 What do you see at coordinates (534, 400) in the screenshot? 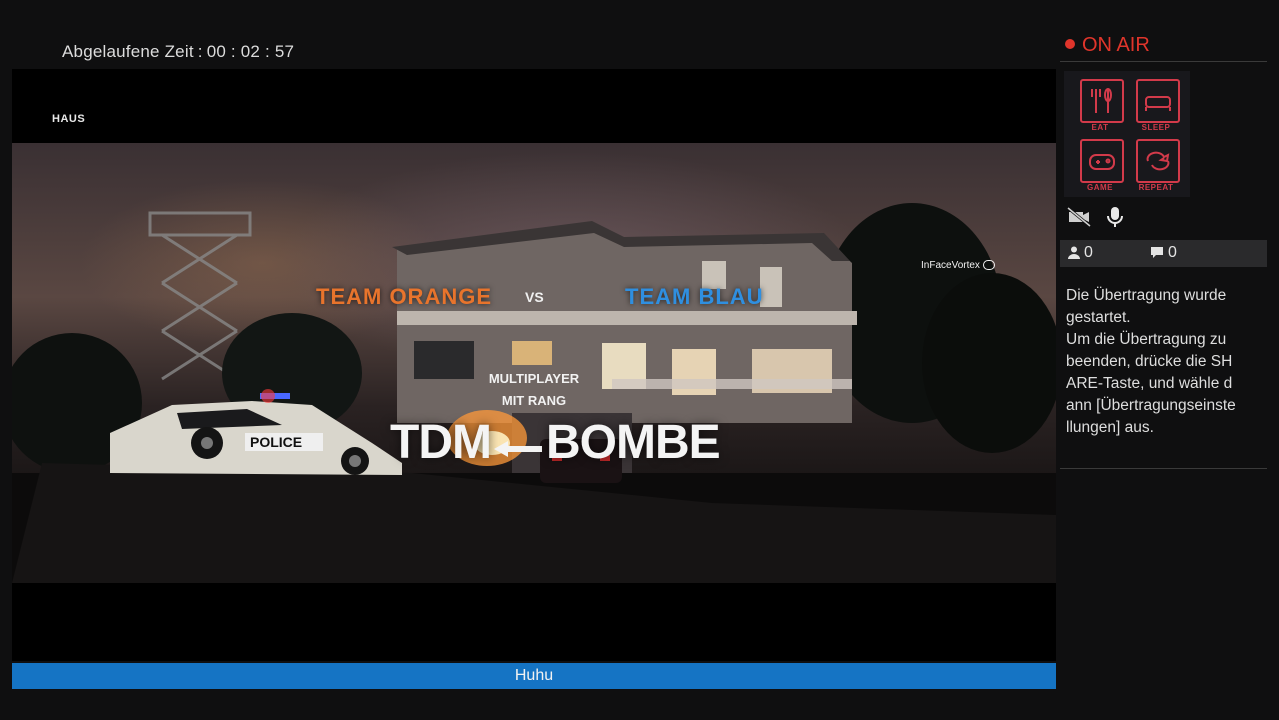
I see `mode-line-2: MIT RANG` at bounding box center [534, 400].